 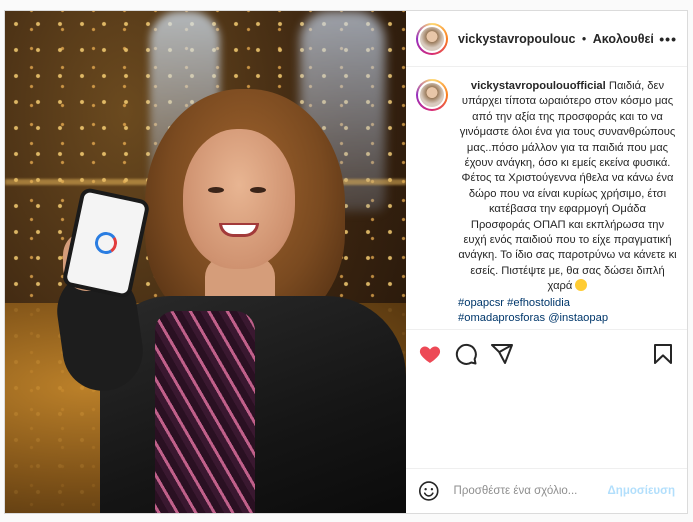 I want to click on emoji-icon, so click(x=429, y=491).